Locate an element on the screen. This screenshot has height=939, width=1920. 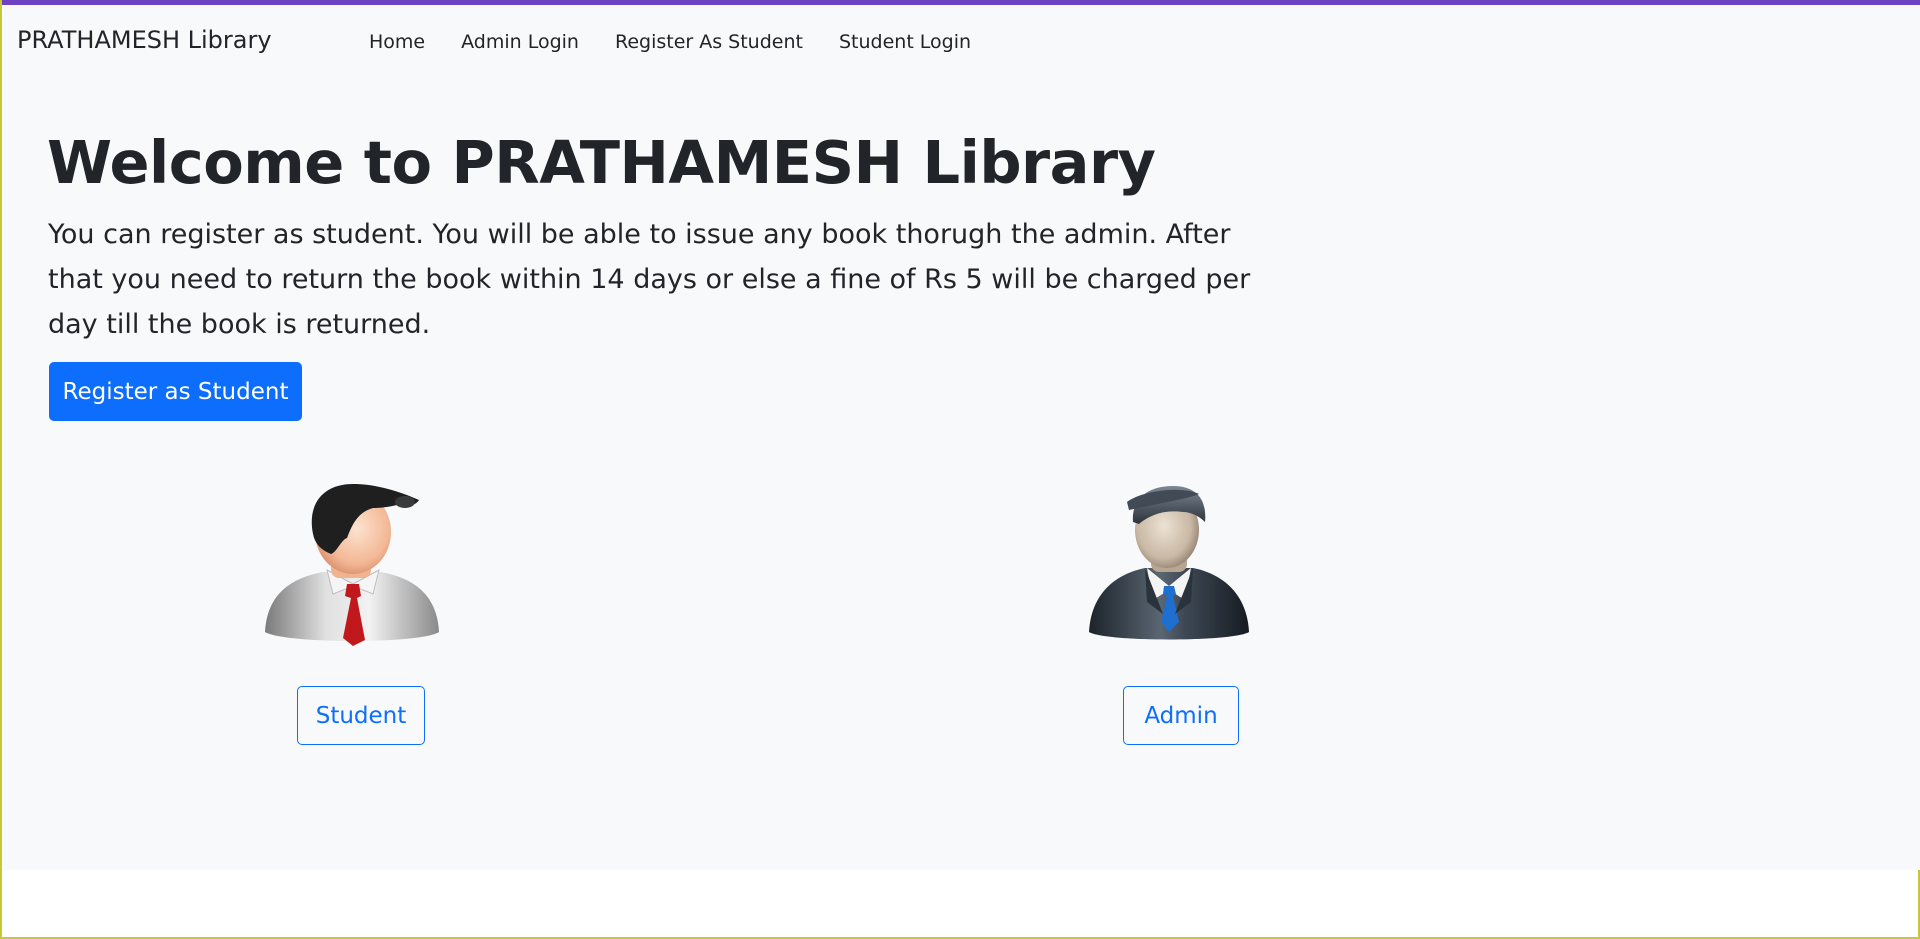
nav-link-register-as-student: Register As Student is located at coordinates (709, 42).